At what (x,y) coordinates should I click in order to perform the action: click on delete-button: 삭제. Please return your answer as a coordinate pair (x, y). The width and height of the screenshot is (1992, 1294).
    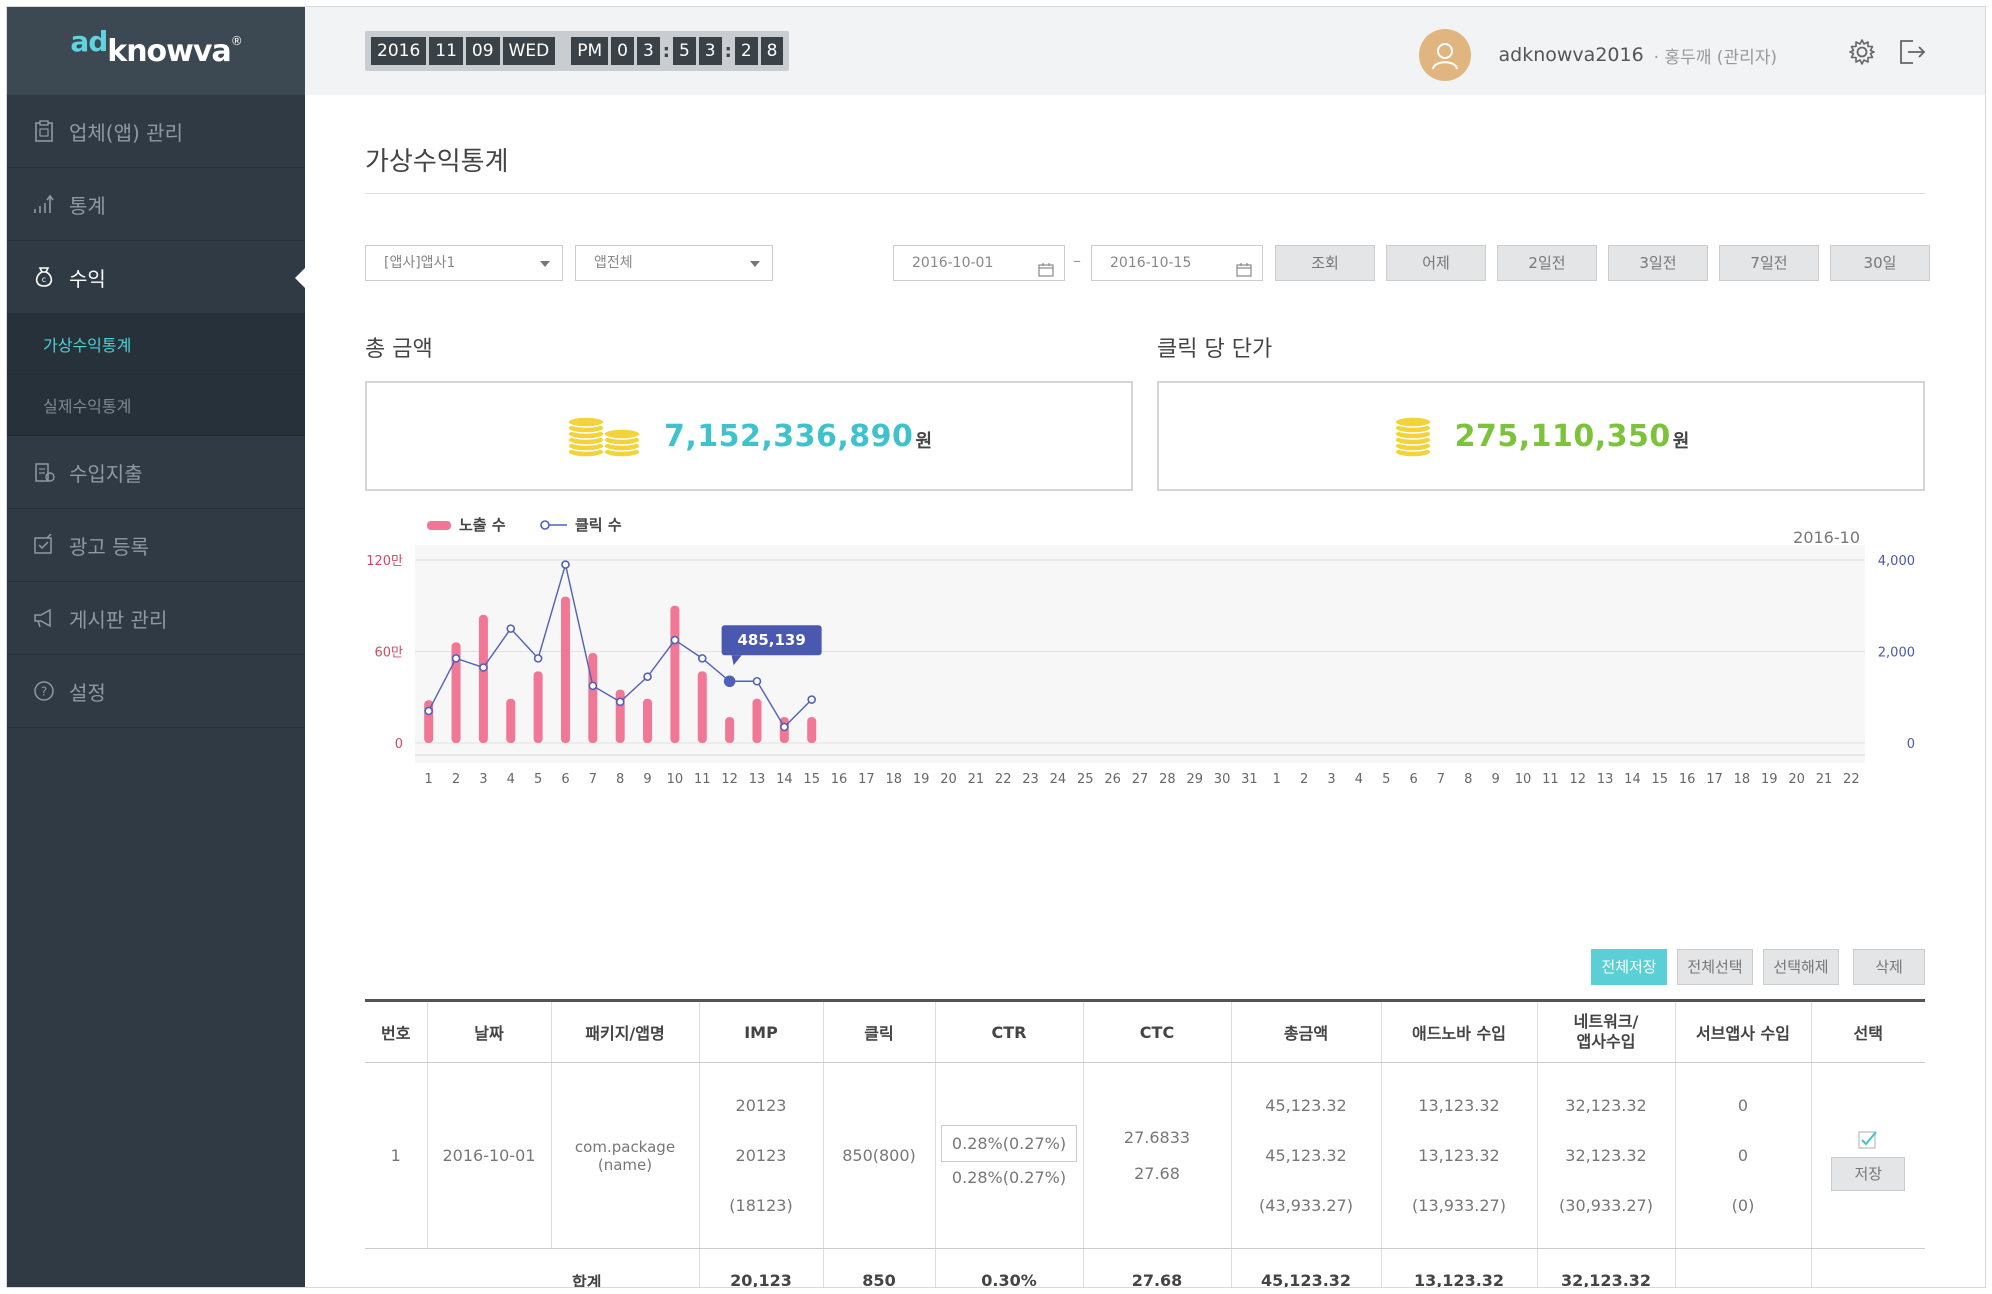
    Looking at the image, I should click on (1889, 967).